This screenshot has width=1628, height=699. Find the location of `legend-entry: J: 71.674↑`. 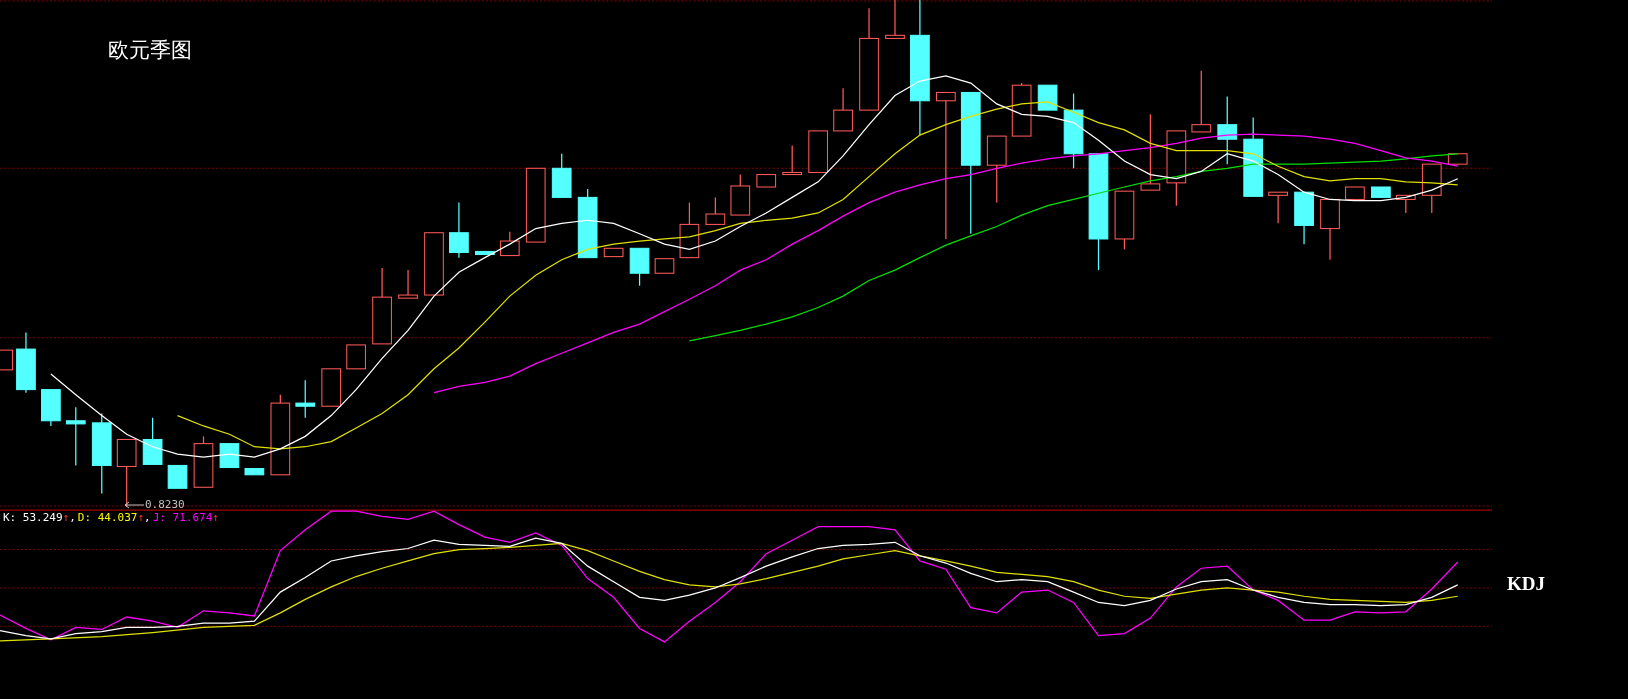

legend-entry: J: 71.674↑ is located at coordinates (186, 517).